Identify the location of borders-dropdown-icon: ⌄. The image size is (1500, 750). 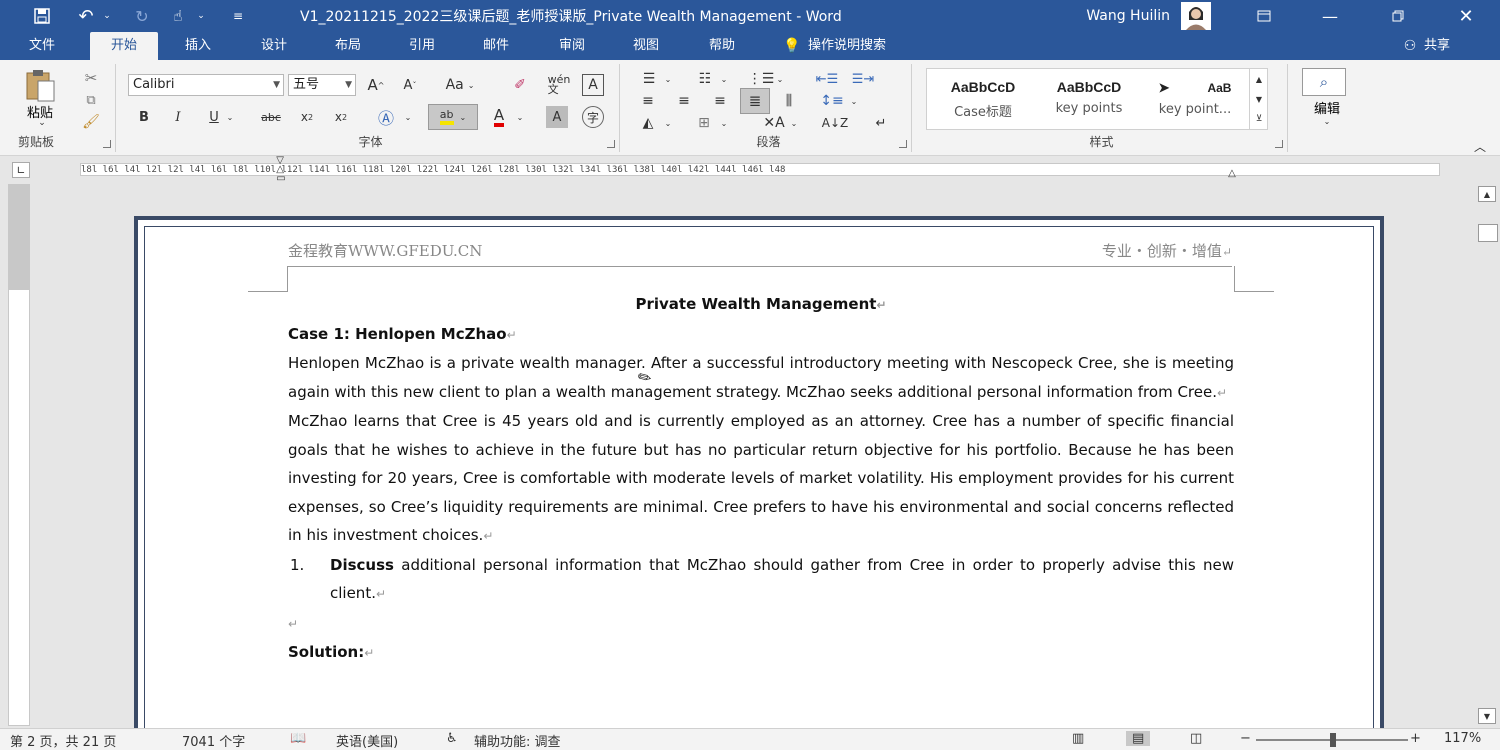
(724, 123).